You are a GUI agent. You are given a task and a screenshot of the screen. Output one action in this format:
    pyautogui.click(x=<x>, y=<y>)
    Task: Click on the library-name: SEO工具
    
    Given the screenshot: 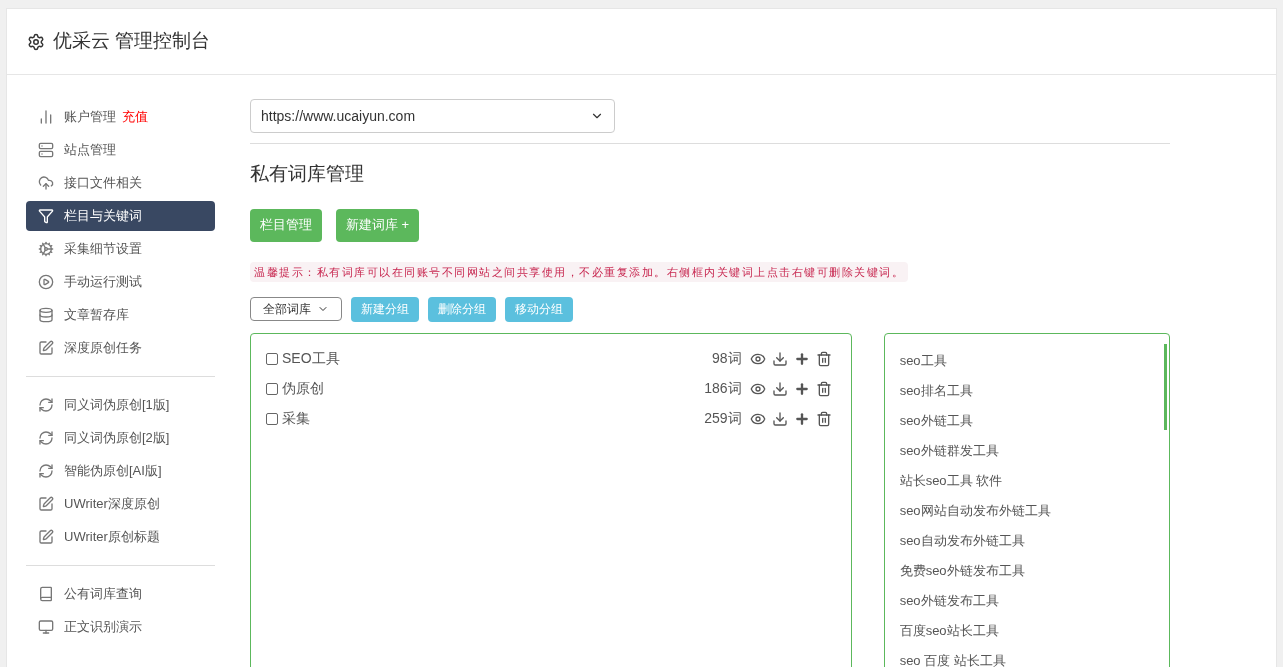 What is the action you would take?
    pyautogui.click(x=311, y=358)
    